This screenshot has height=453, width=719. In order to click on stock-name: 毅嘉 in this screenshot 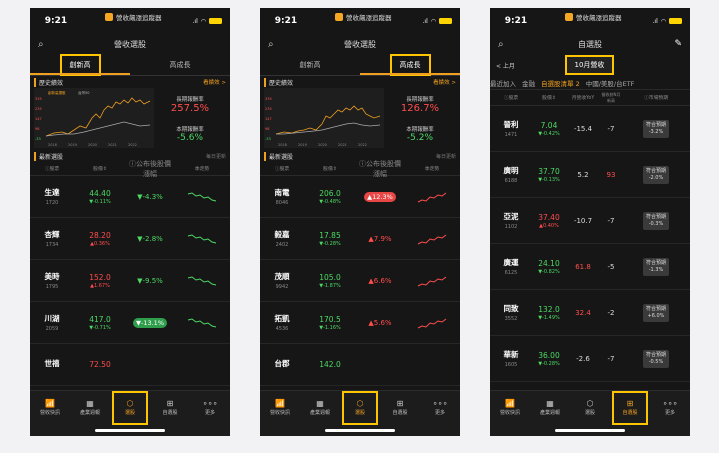, I will do `click(282, 234)`.